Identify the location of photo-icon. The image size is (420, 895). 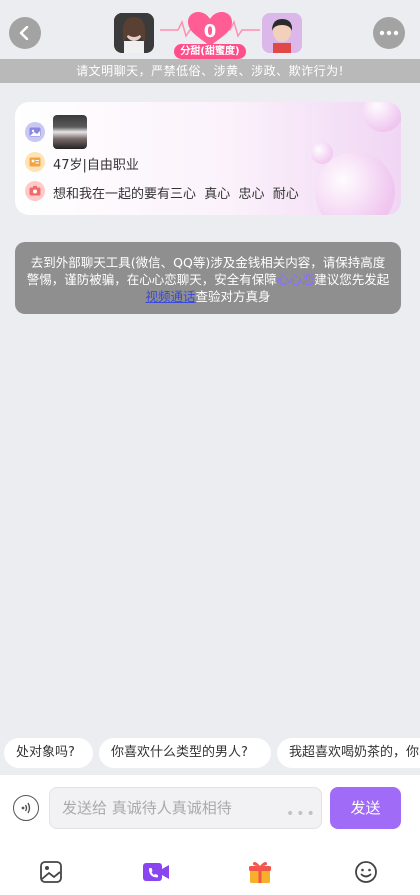
(35, 132).